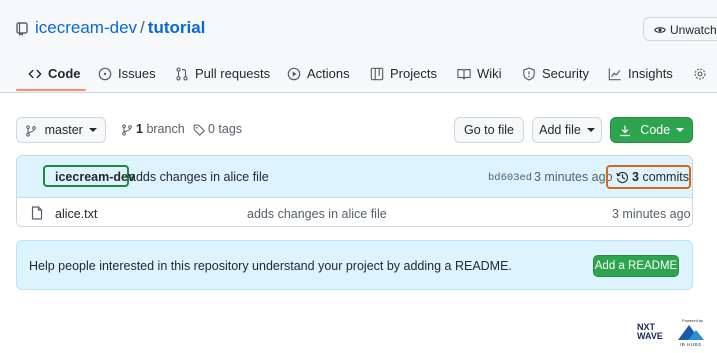 Image resolution: width=717 pixels, height=353 pixels. Describe the element at coordinates (614, 74) in the screenshot. I see `graph-icon` at that location.